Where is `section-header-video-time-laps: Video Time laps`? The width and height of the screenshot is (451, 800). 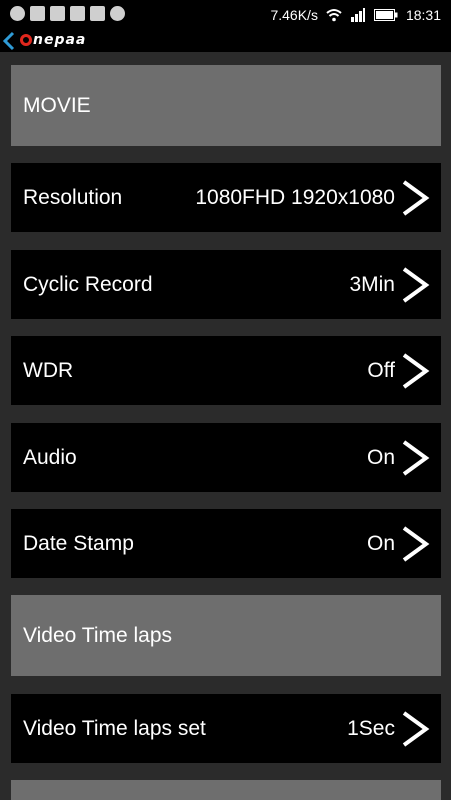 section-header-video-time-laps: Video Time laps is located at coordinates (226, 635).